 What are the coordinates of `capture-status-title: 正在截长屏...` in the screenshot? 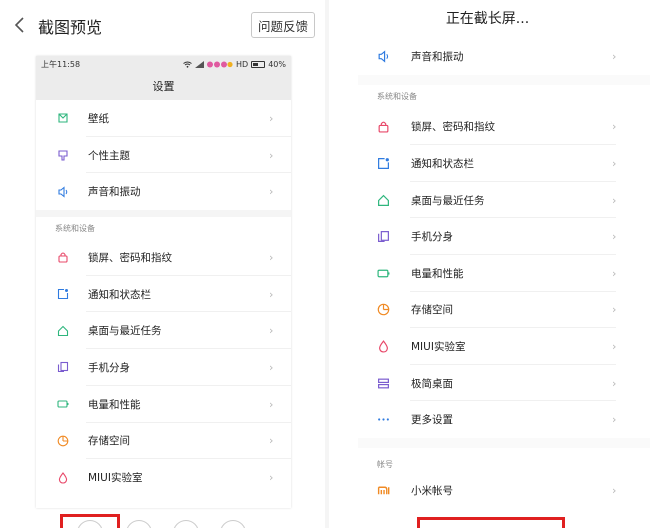 It's located at (487, 19).